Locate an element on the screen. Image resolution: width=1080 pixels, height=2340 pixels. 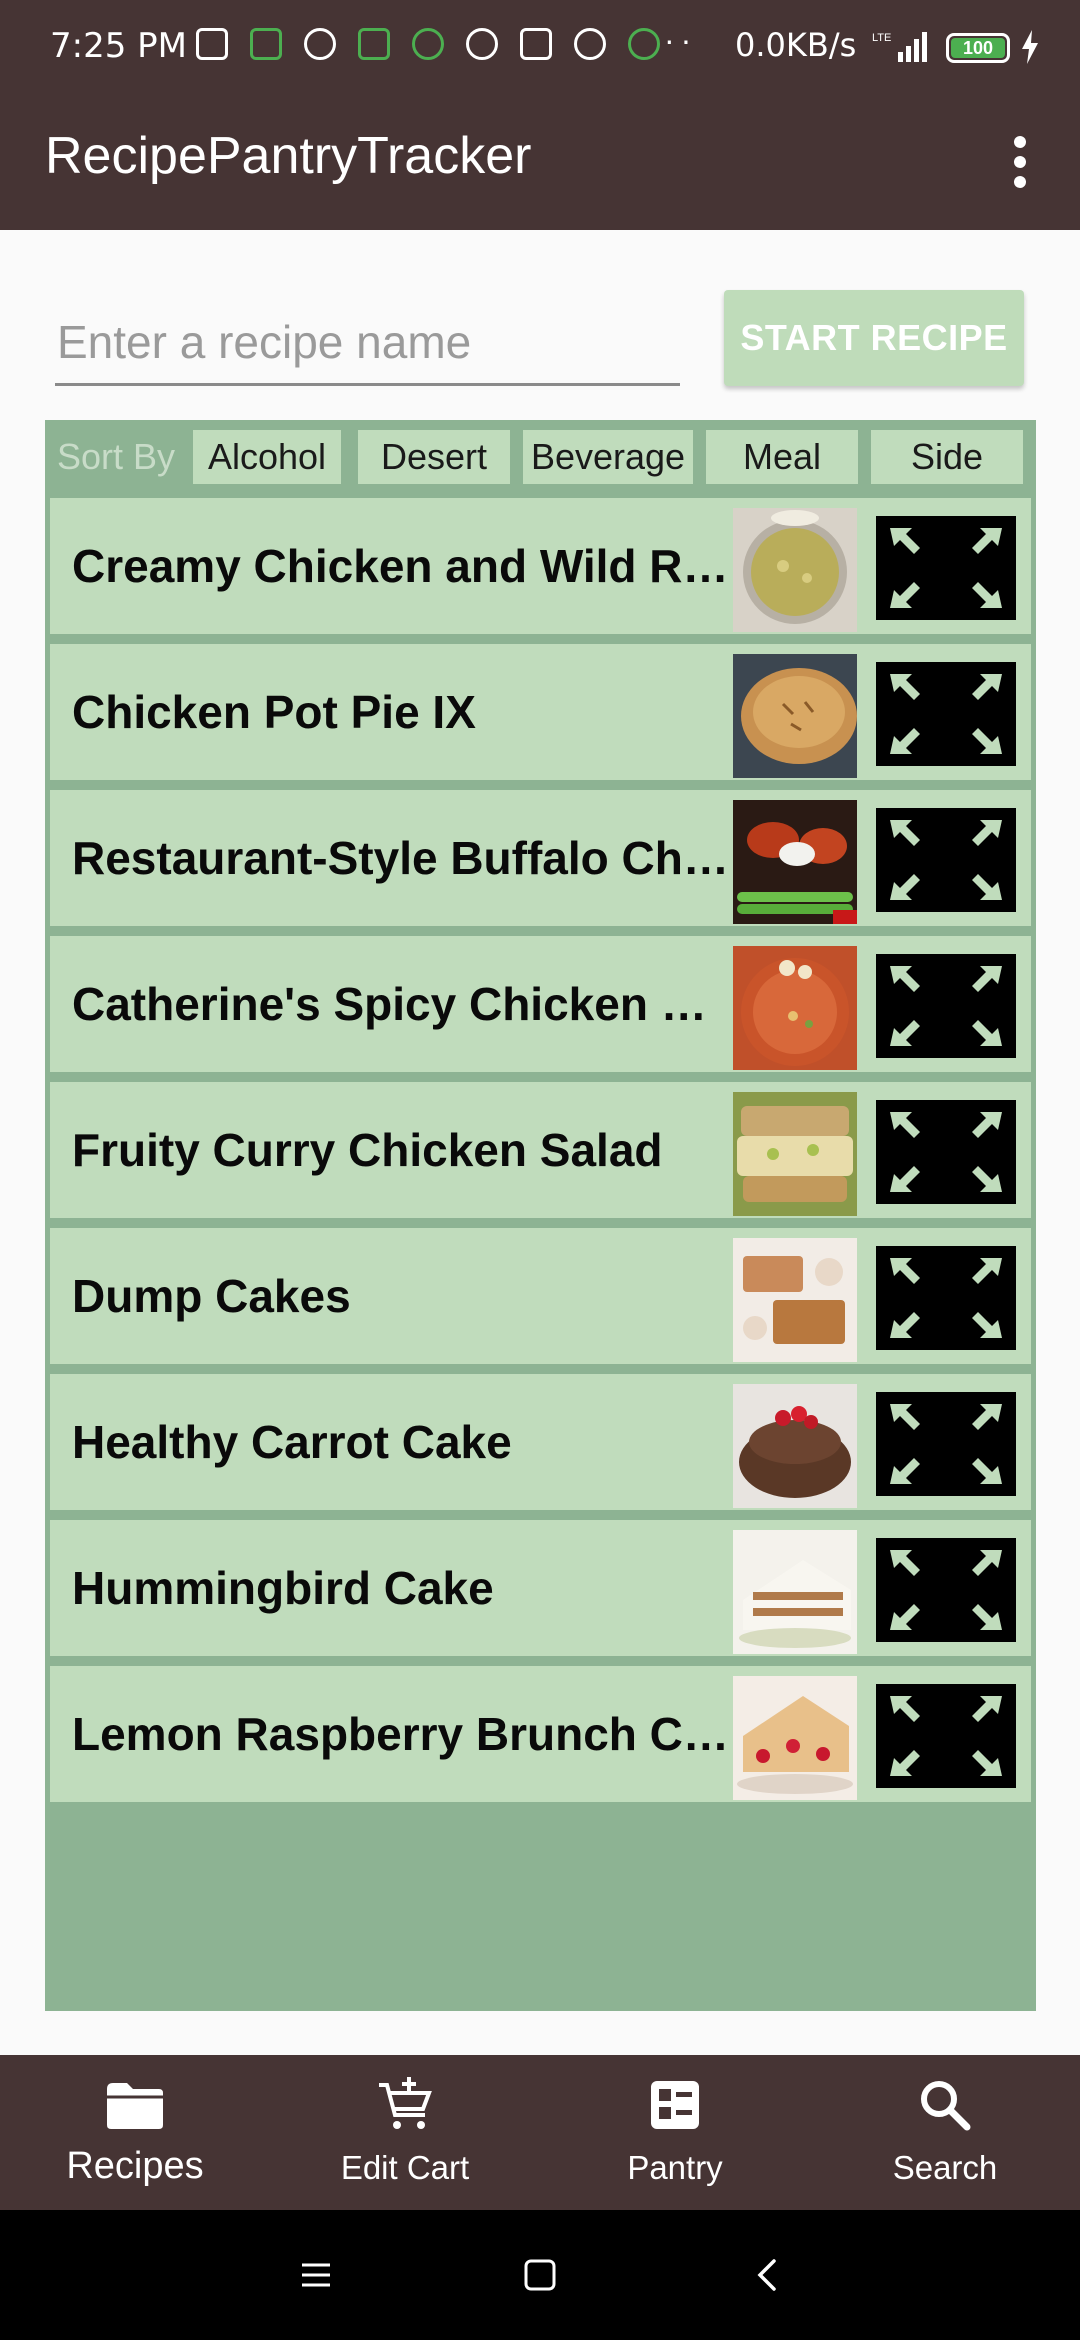
folder-icon is located at coordinates (135, 2106).